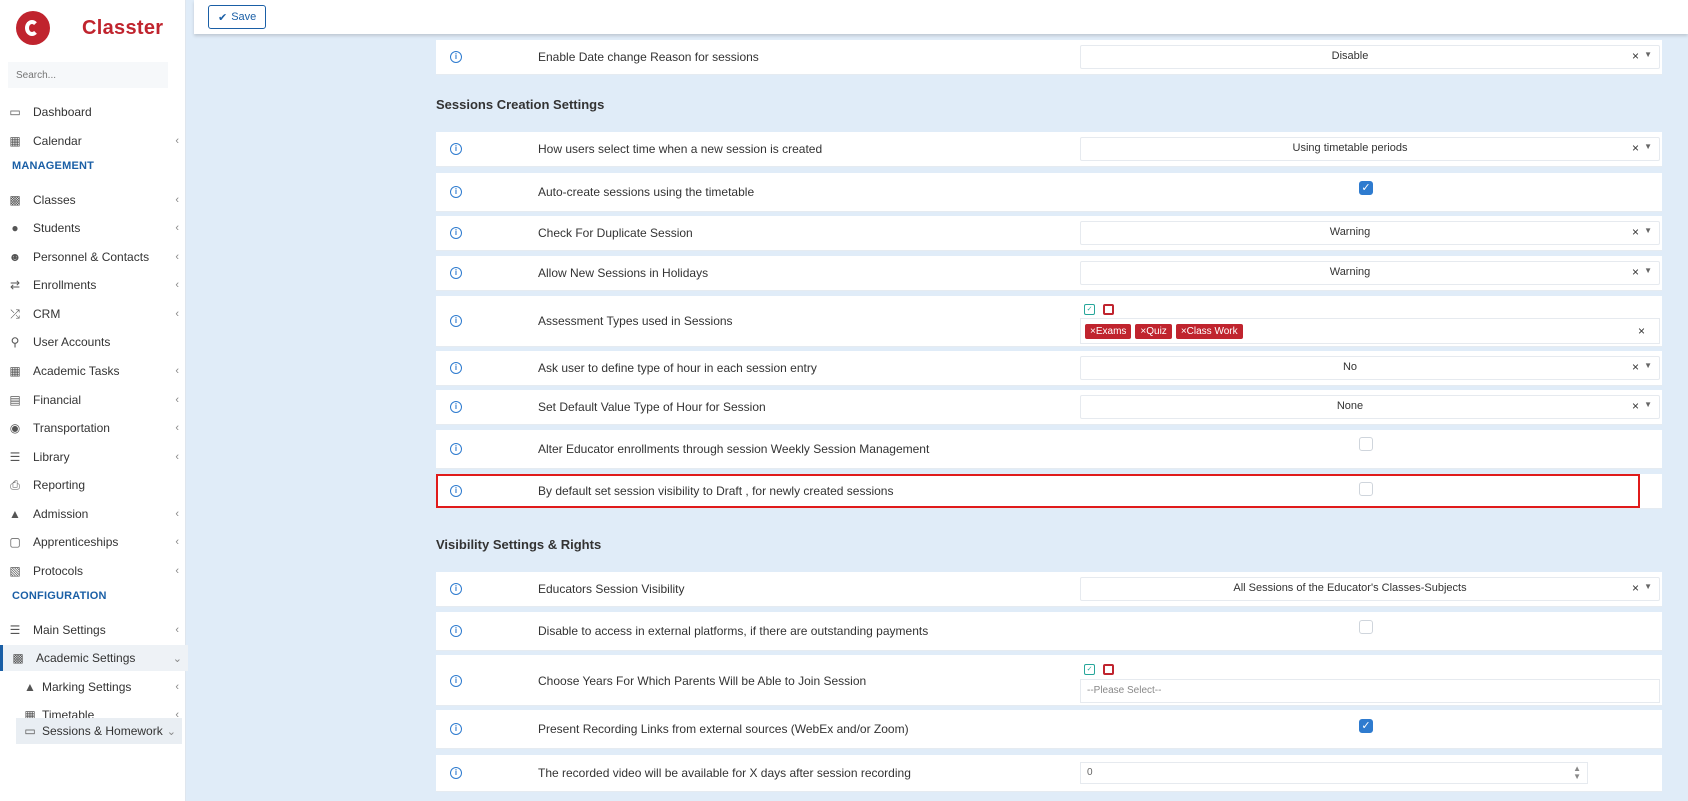 The height and width of the screenshot is (801, 1688). I want to click on monitor-icon: ▭, so click(15, 112).